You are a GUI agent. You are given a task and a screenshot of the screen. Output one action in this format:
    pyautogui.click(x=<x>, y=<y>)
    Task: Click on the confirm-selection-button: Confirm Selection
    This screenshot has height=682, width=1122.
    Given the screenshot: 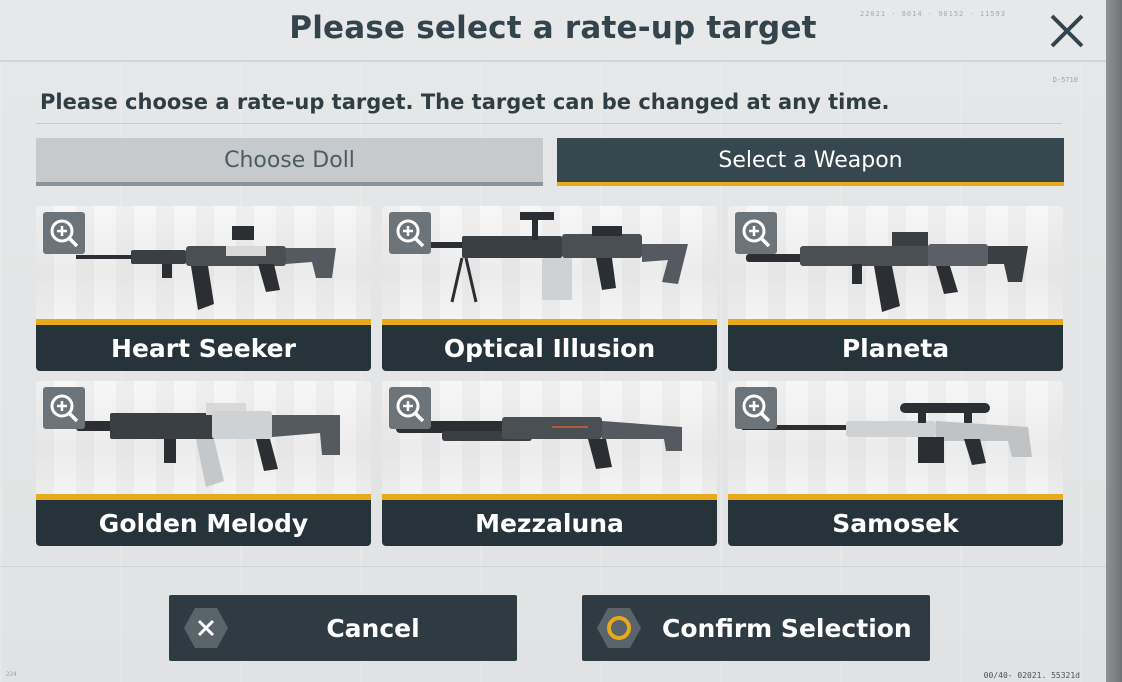 What is the action you would take?
    pyautogui.click(x=756, y=628)
    